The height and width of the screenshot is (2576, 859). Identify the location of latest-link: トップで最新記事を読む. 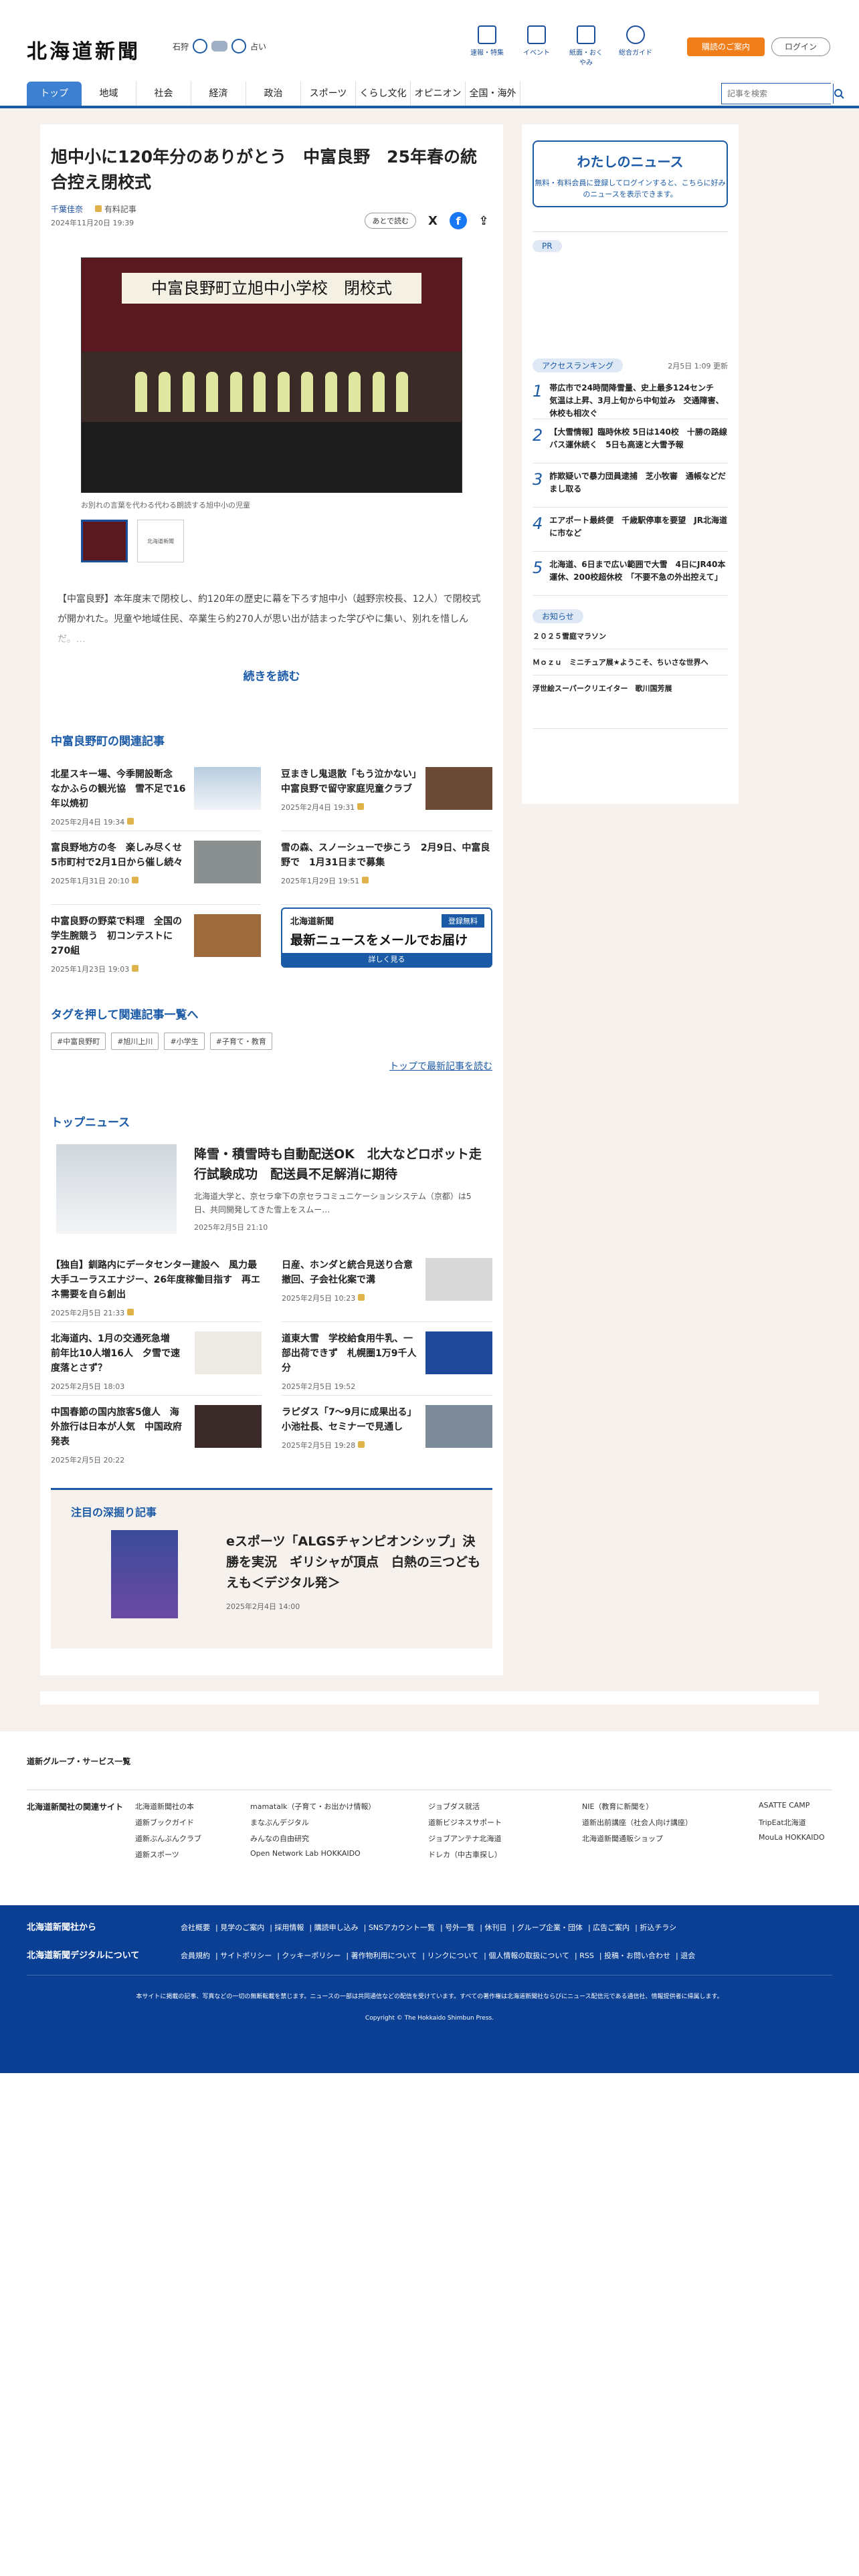
(271, 1066).